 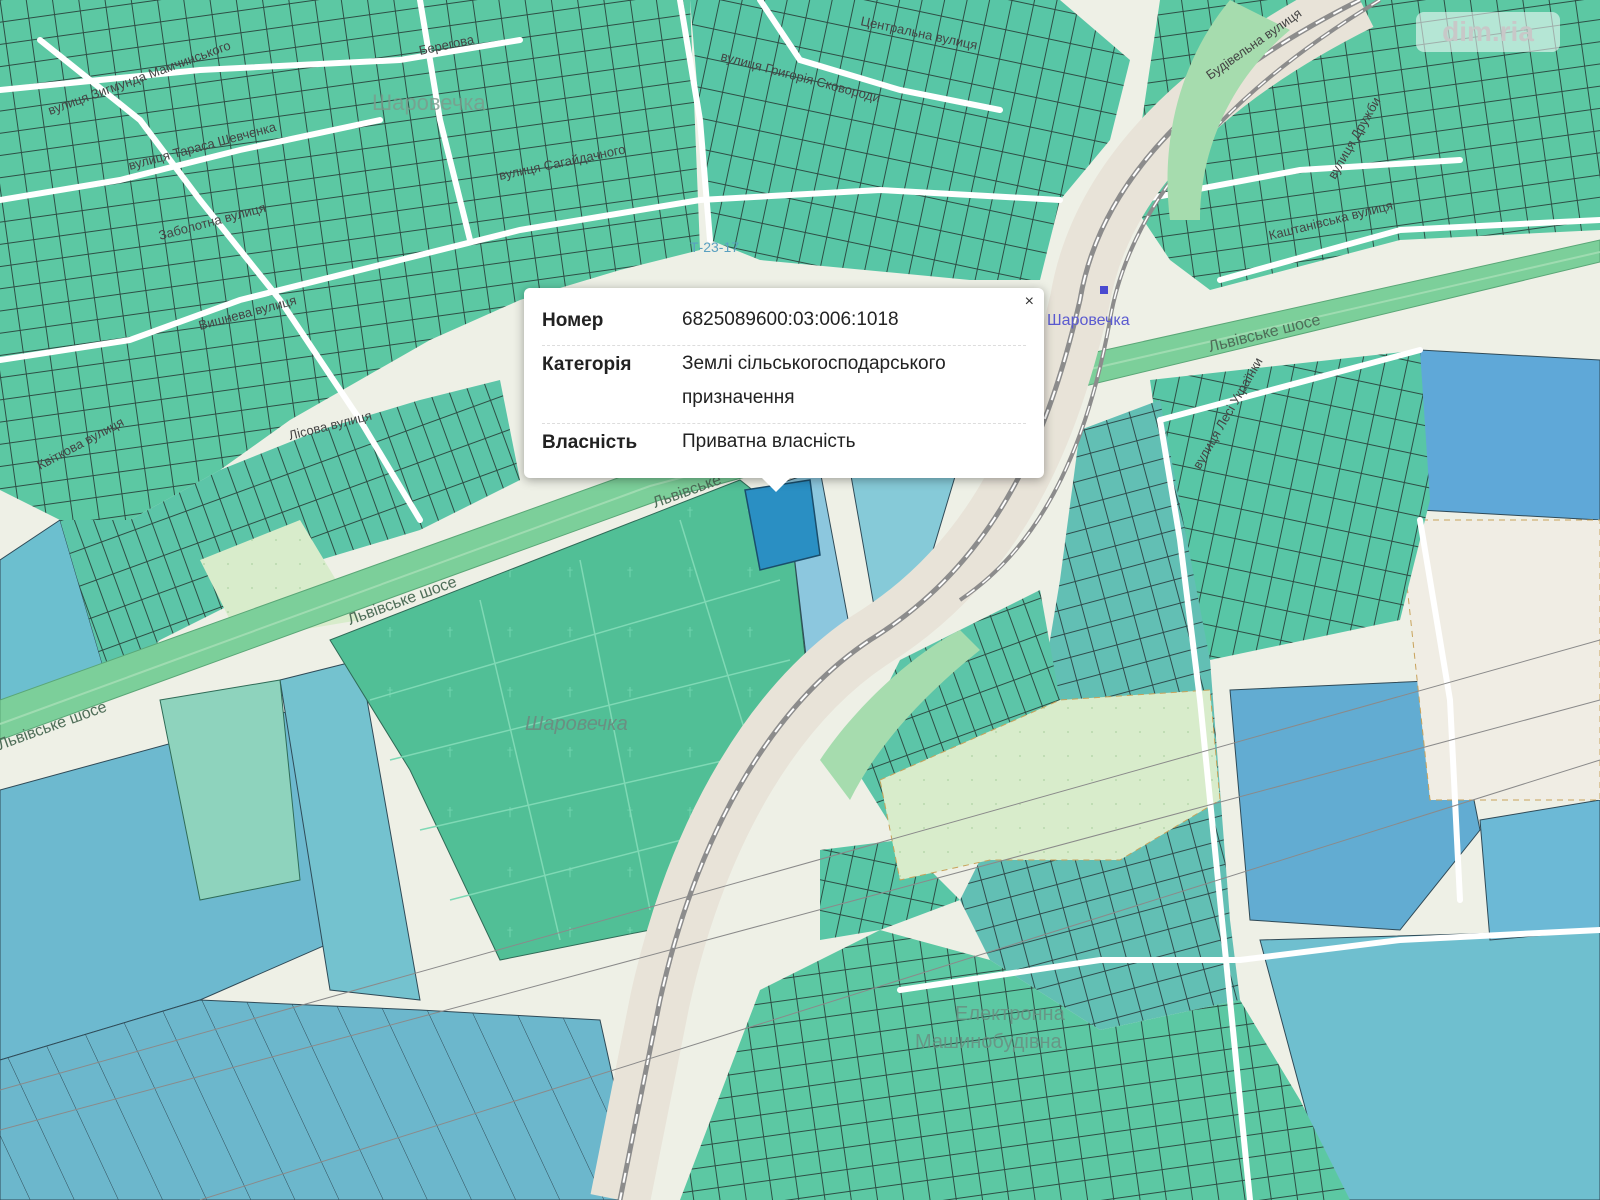 I want to click on label-cemetery: Шаровечка, so click(x=576, y=724).